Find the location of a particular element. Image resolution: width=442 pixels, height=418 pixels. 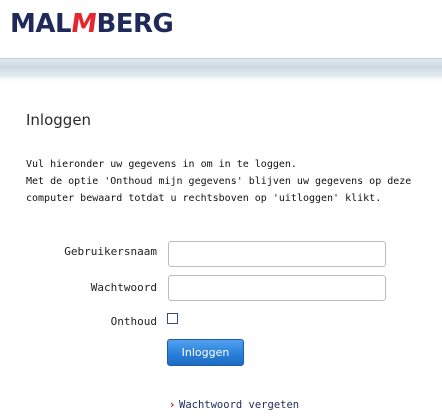

password-field is located at coordinates (277, 288).